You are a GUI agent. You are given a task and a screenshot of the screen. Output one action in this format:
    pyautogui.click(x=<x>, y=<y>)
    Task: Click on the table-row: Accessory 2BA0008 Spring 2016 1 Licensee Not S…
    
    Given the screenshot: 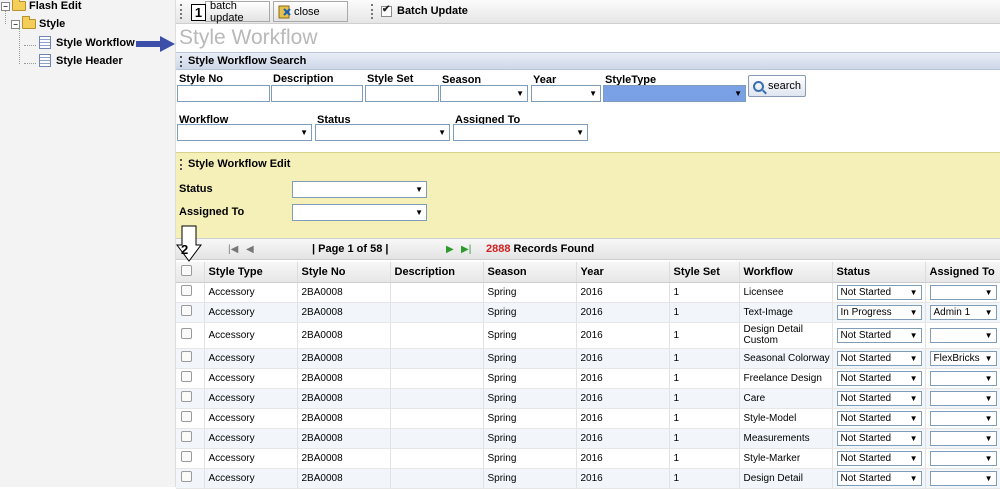 What is the action you would take?
    pyautogui.click(x=588, y=292)
    